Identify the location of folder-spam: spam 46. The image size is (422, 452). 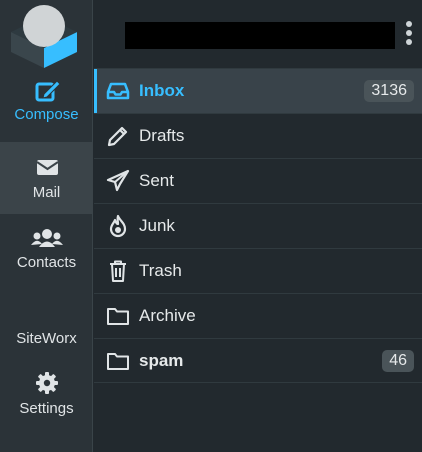
(258, 360).